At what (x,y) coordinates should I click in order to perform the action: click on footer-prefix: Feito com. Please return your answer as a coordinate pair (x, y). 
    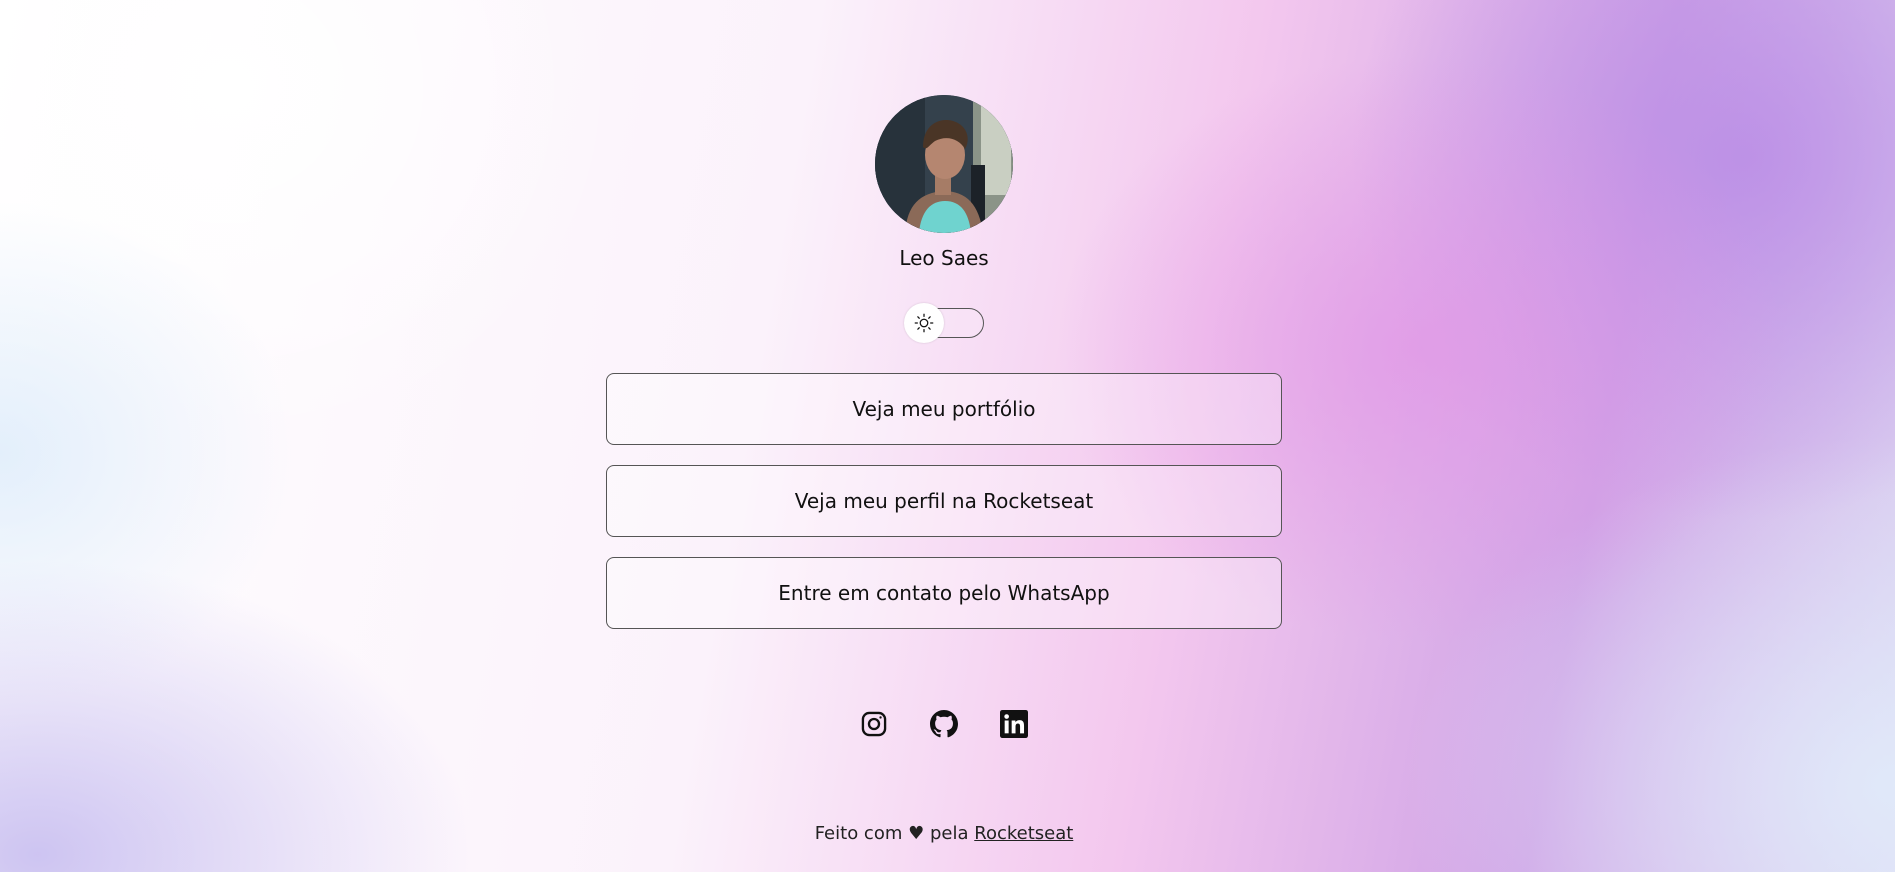
    Looking at the image, I should click on (858, 833).